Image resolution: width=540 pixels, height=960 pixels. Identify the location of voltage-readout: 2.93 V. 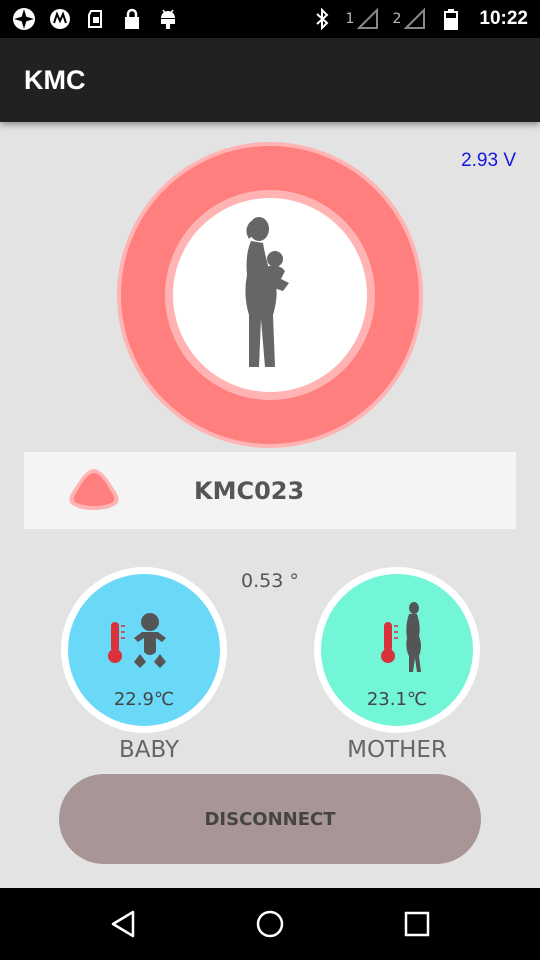
(488, 160).